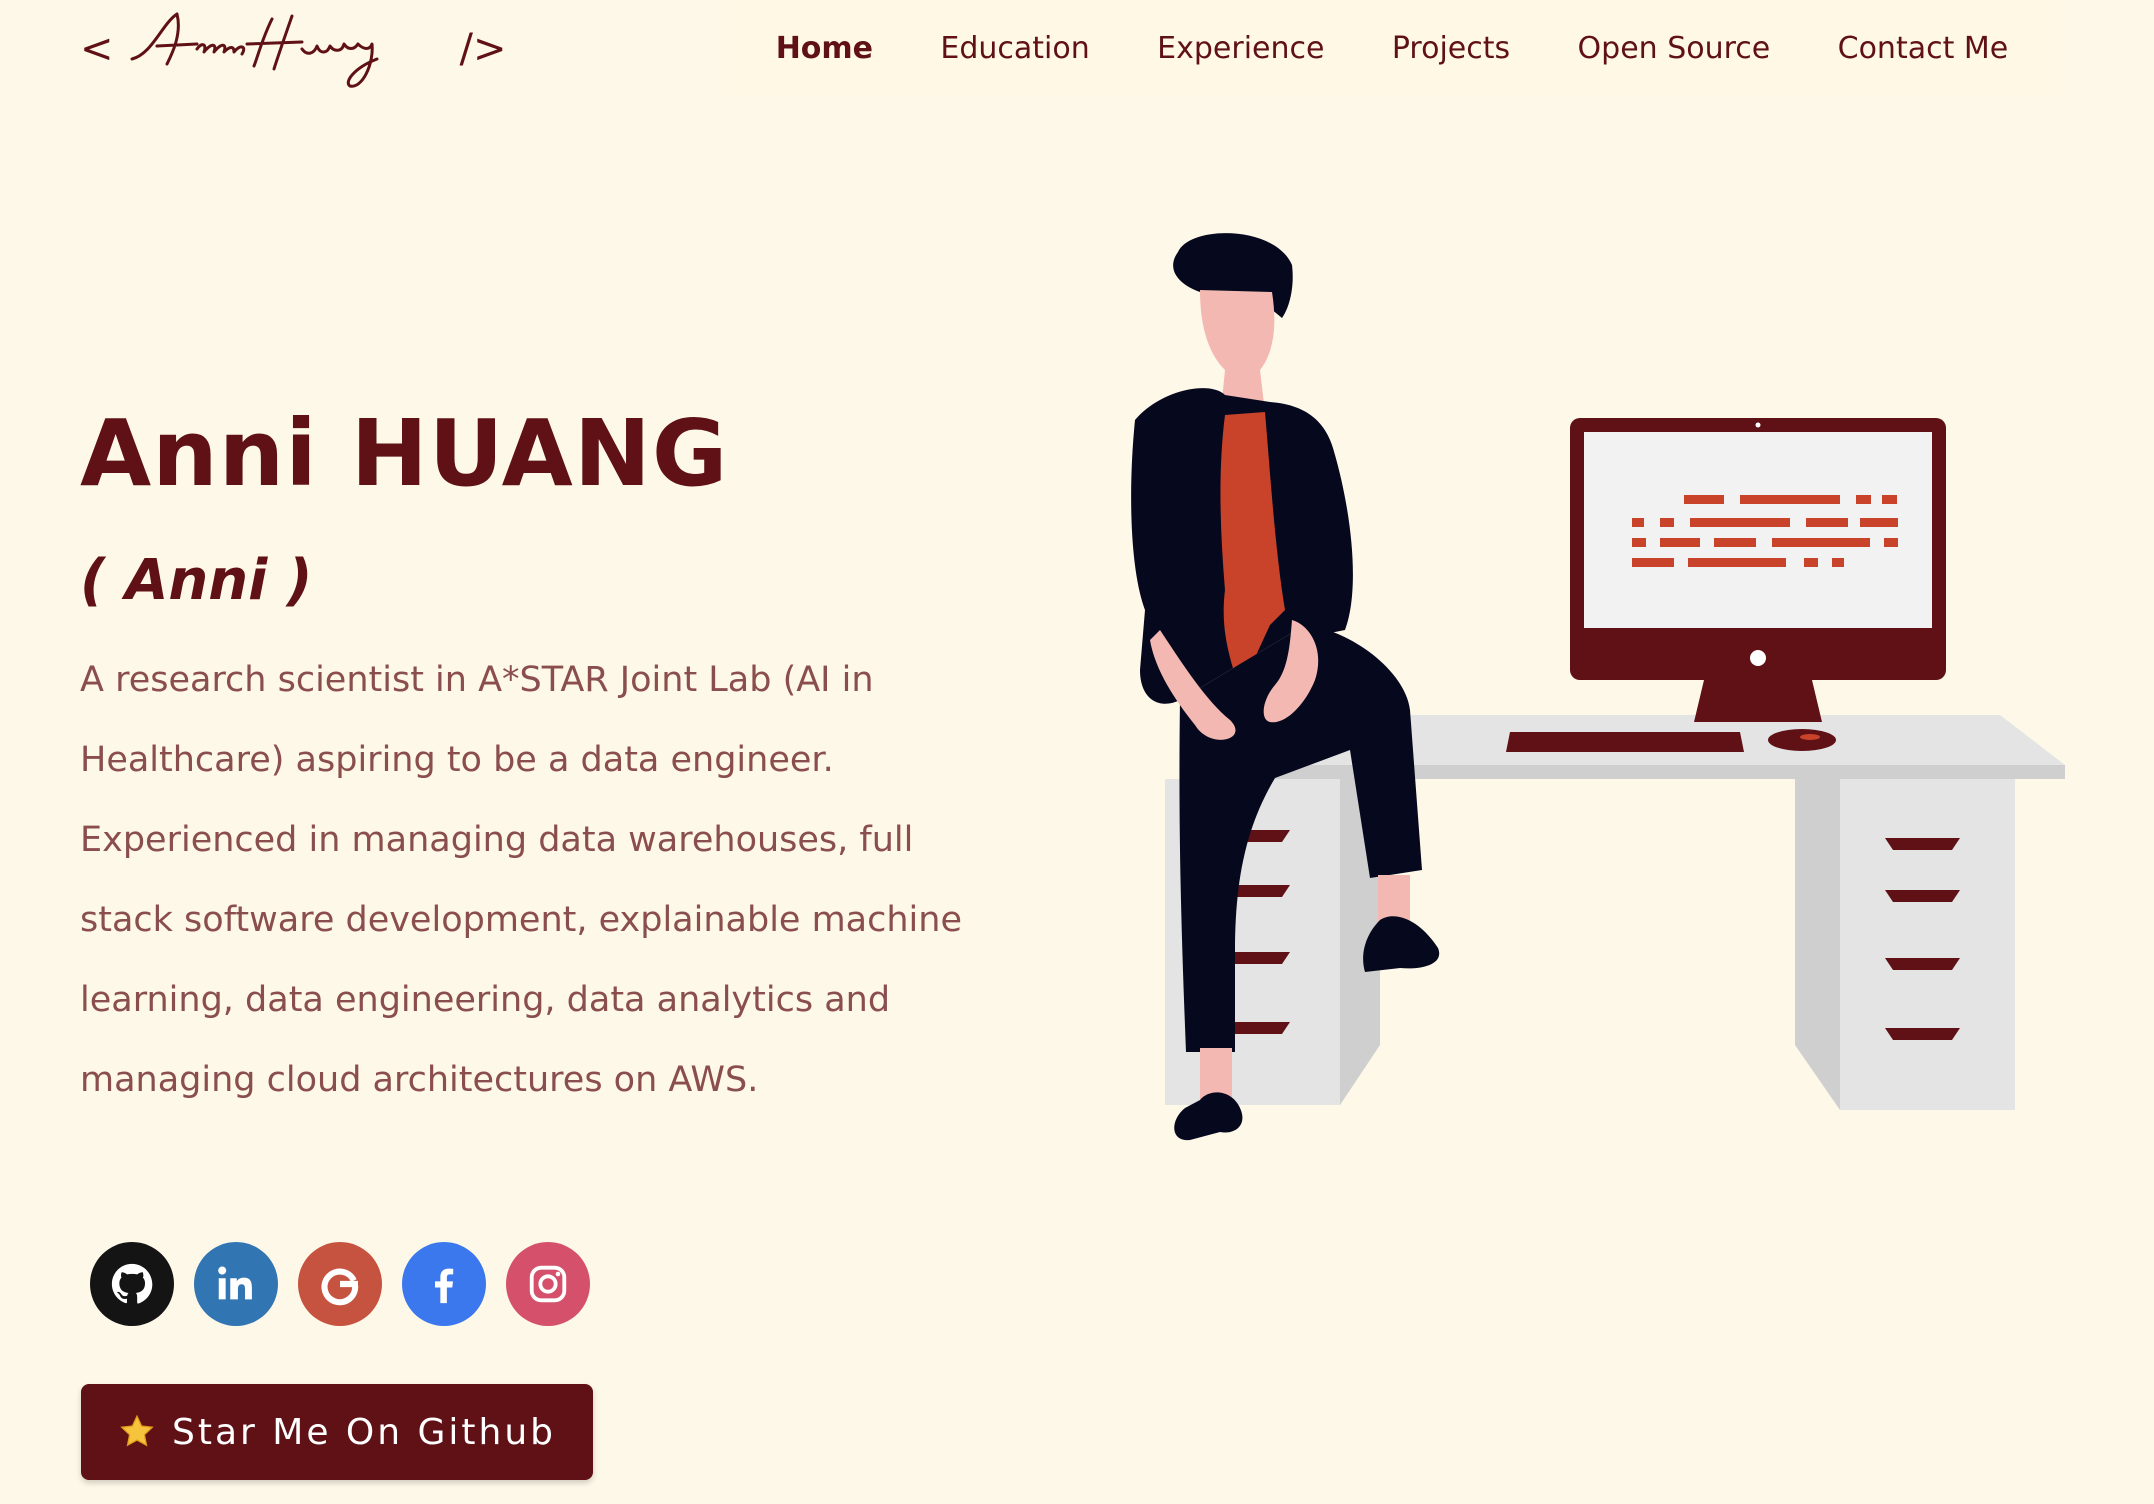  I want to click on keyboard, so click(1625, 742).